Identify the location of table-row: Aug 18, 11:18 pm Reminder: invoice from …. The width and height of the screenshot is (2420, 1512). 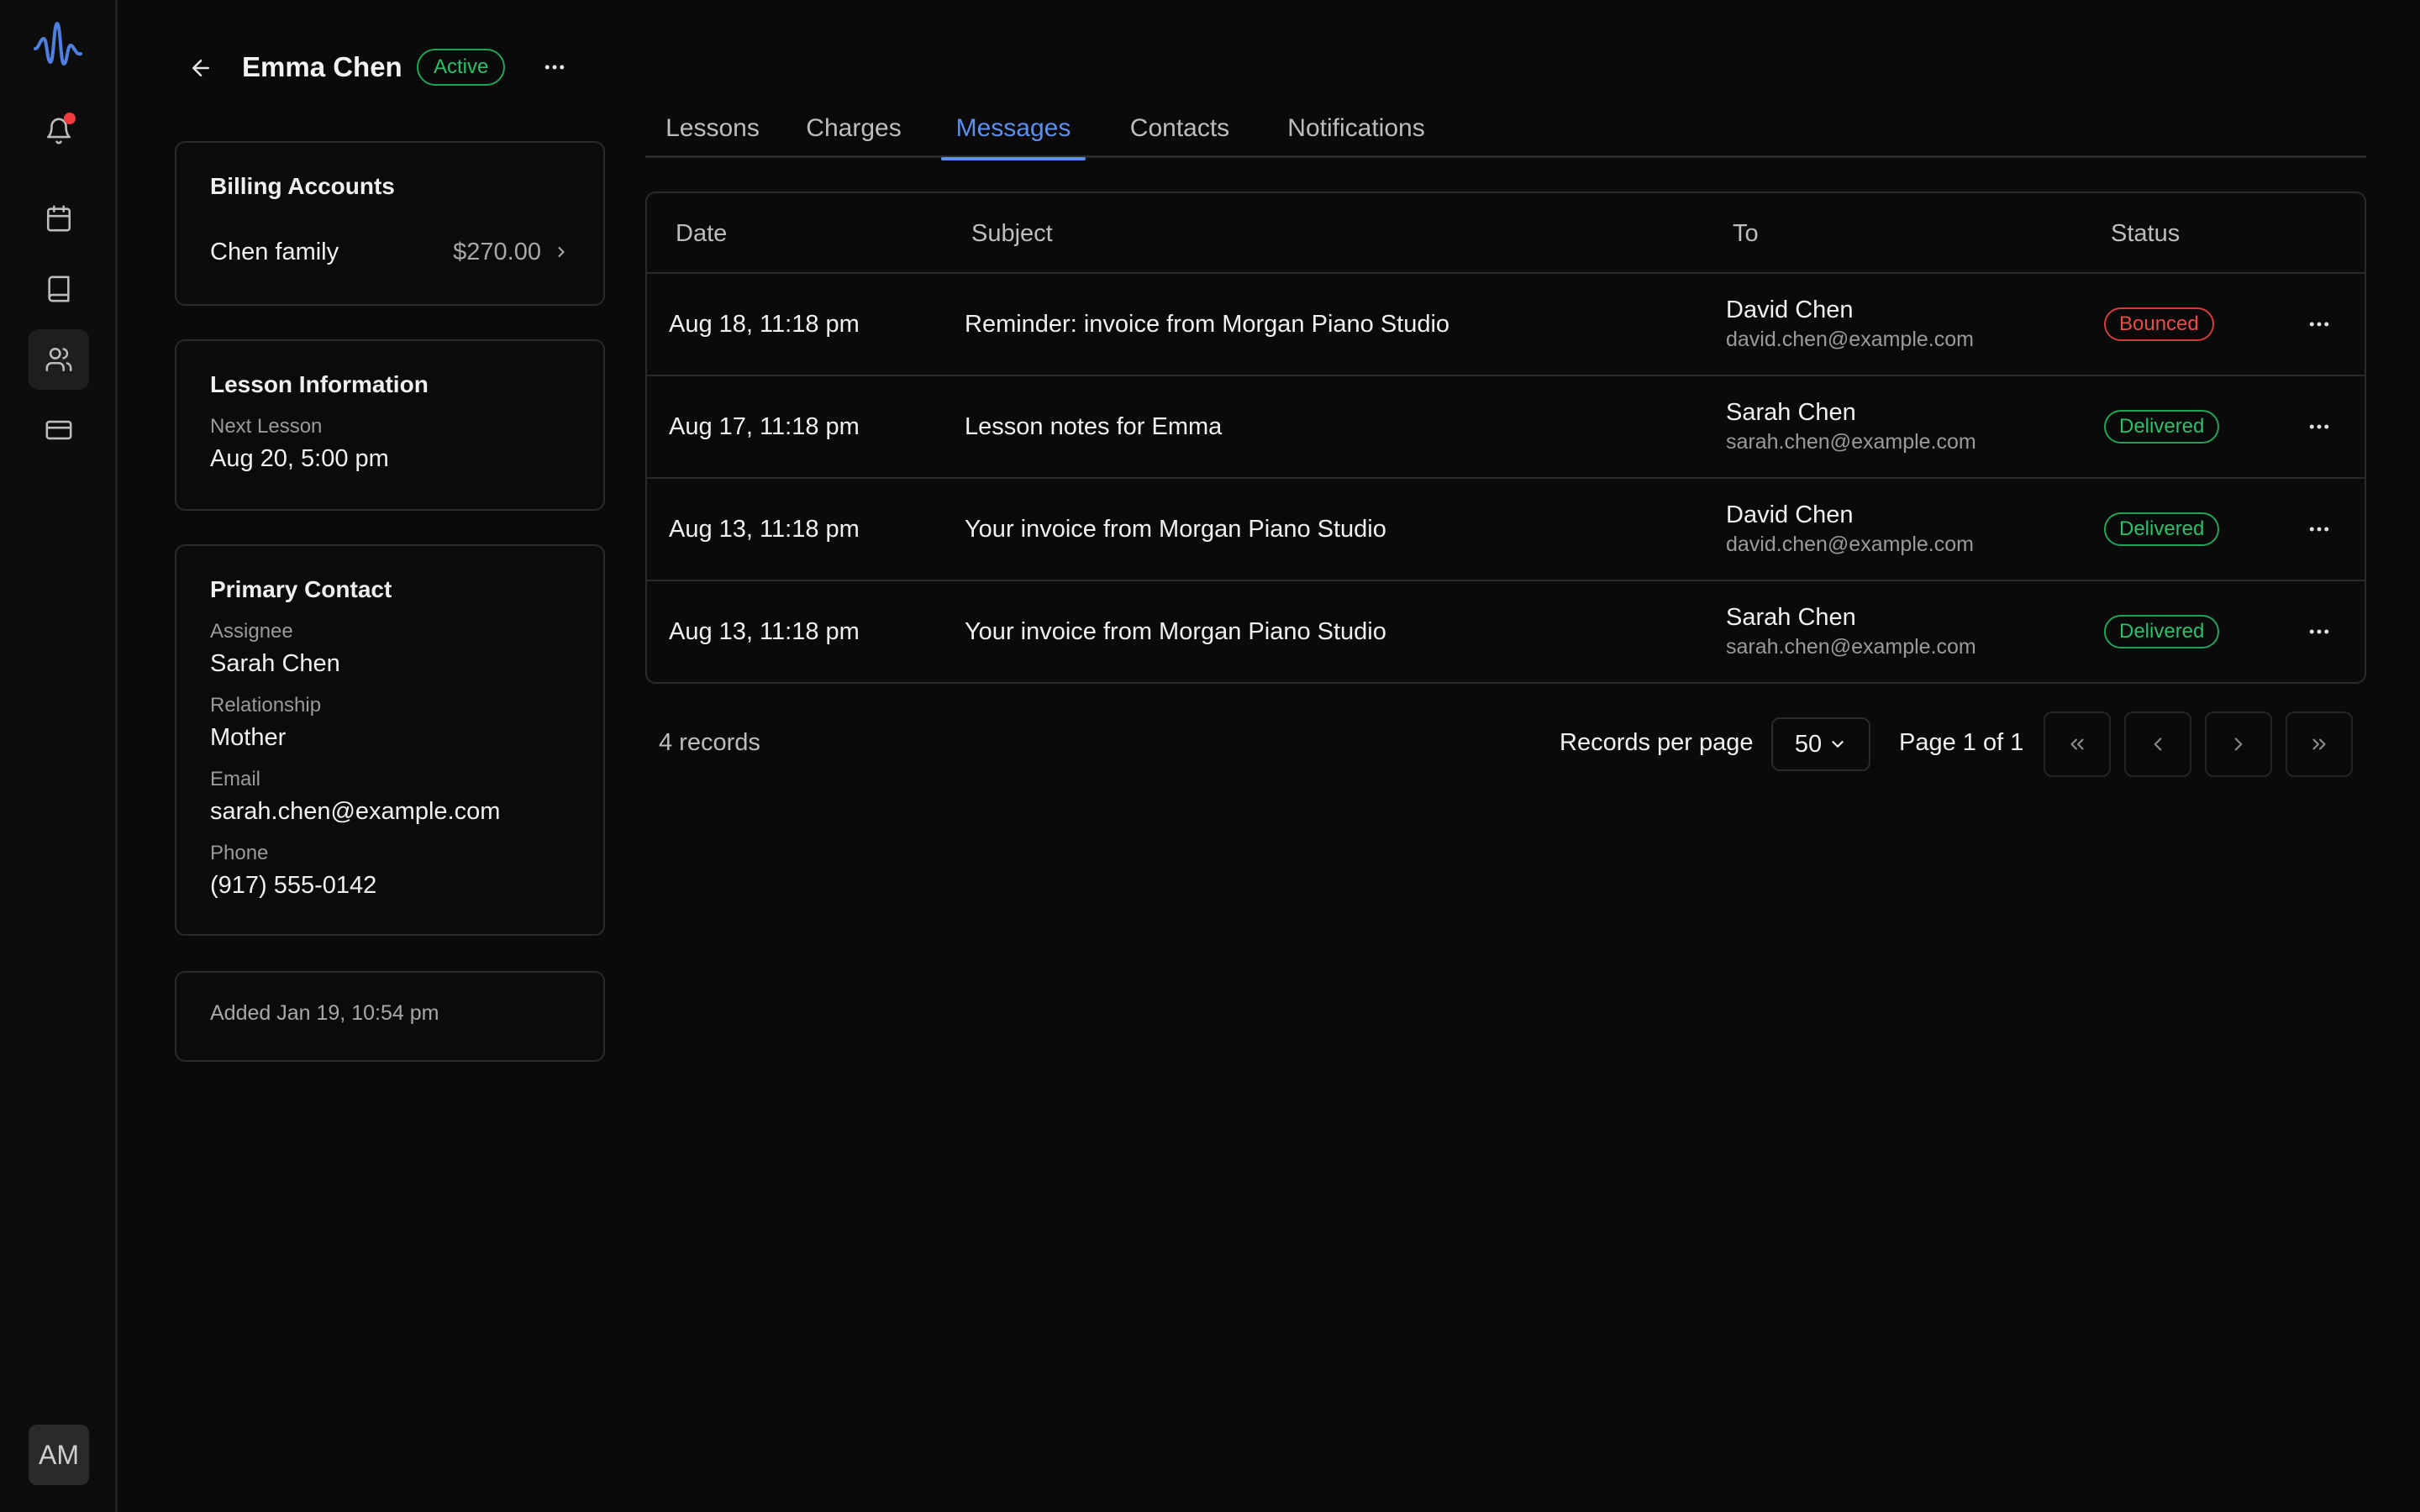
(1506, 325).